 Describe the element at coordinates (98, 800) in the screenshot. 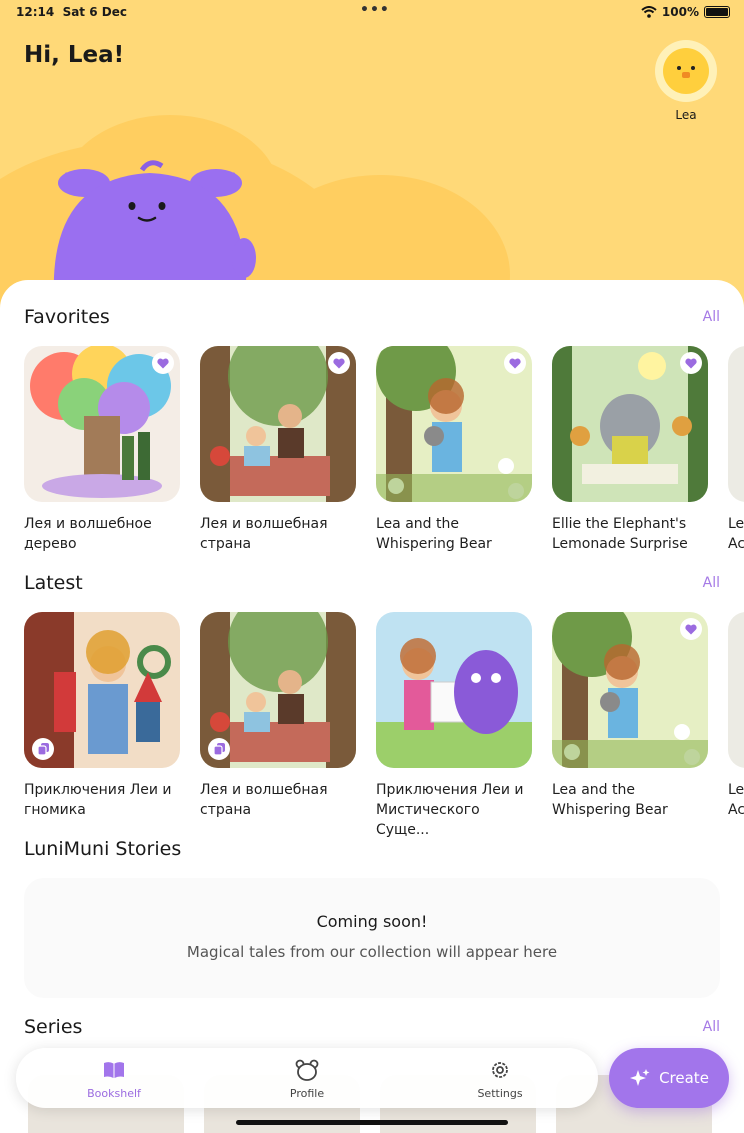

I see `book-title: Приключения Леи и гномика` at that location.